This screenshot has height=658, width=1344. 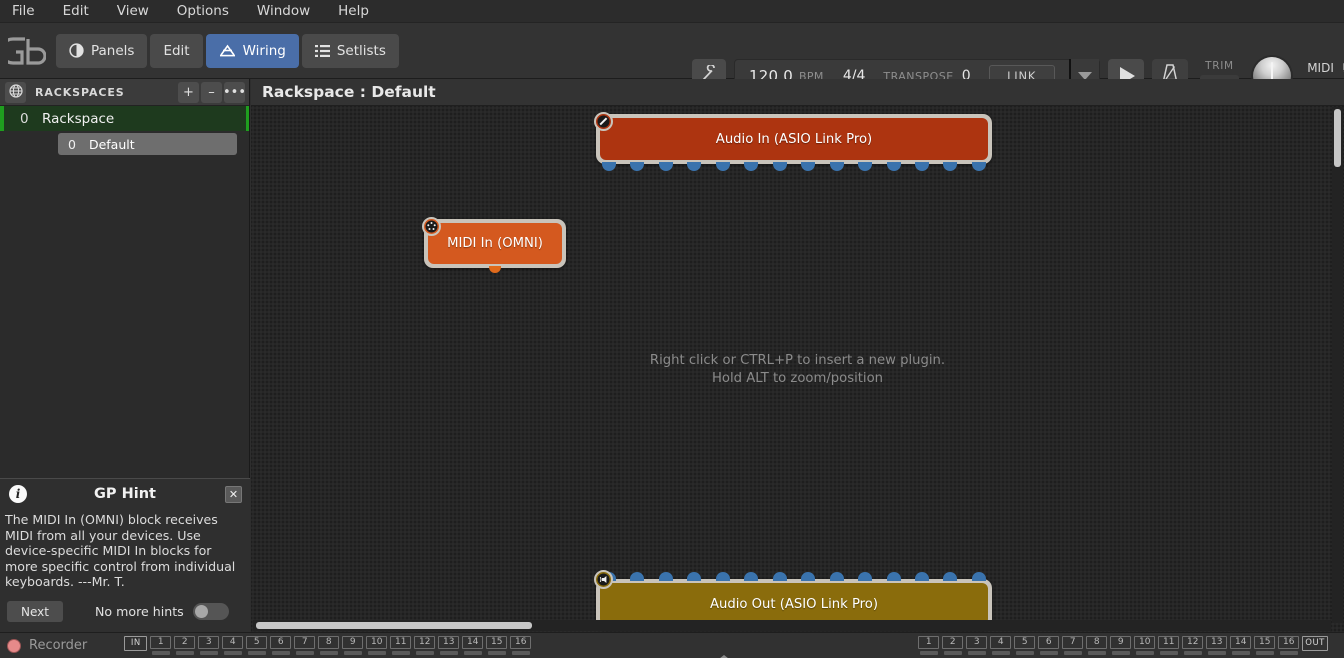 I want to click on input-channel: 10, so click(x=377, y=645).